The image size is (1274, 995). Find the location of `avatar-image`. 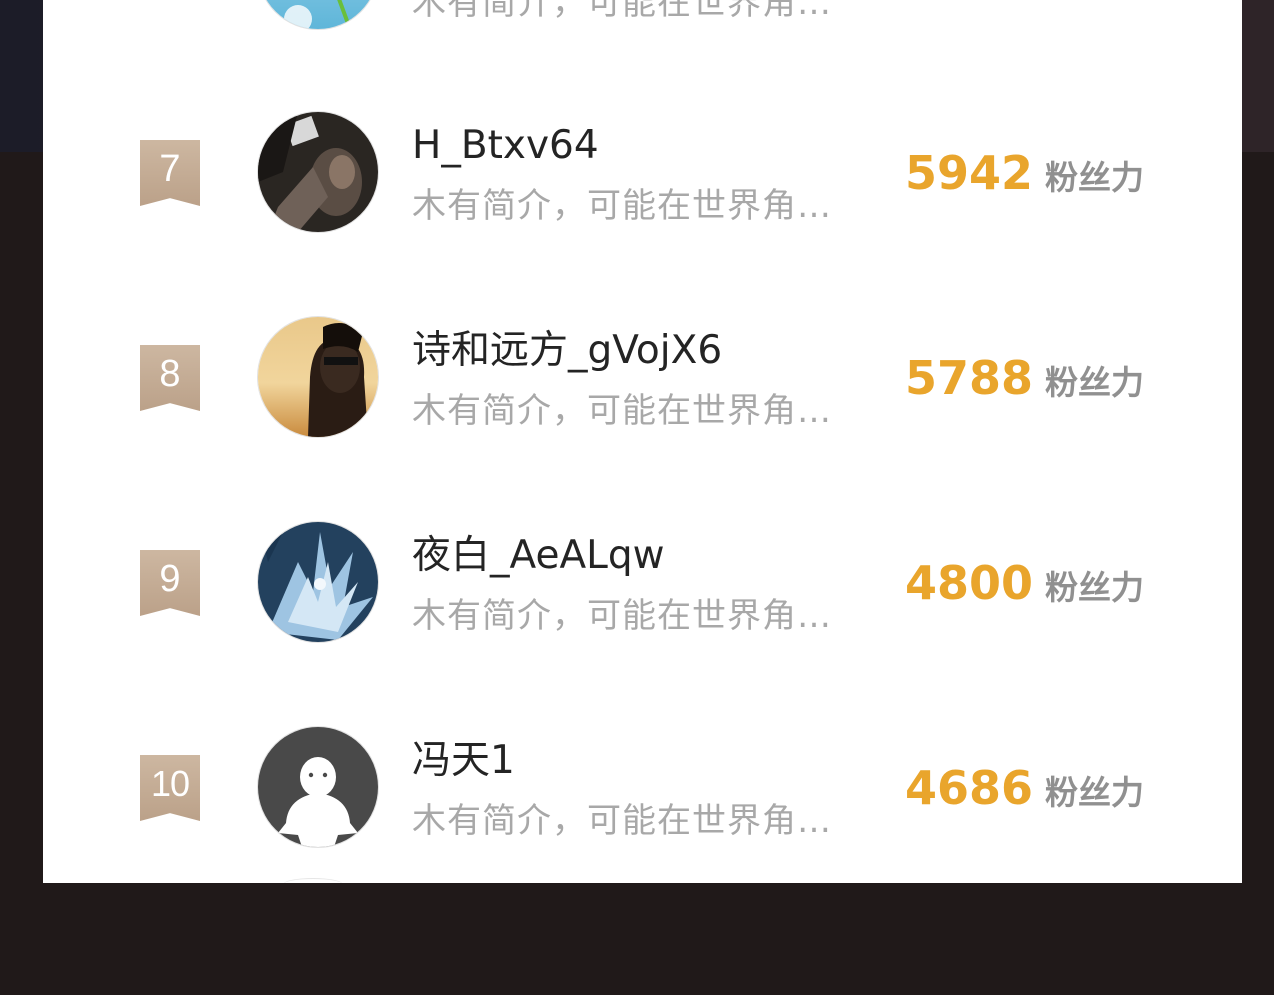

avatar-image is located at coordinates (318, 14).